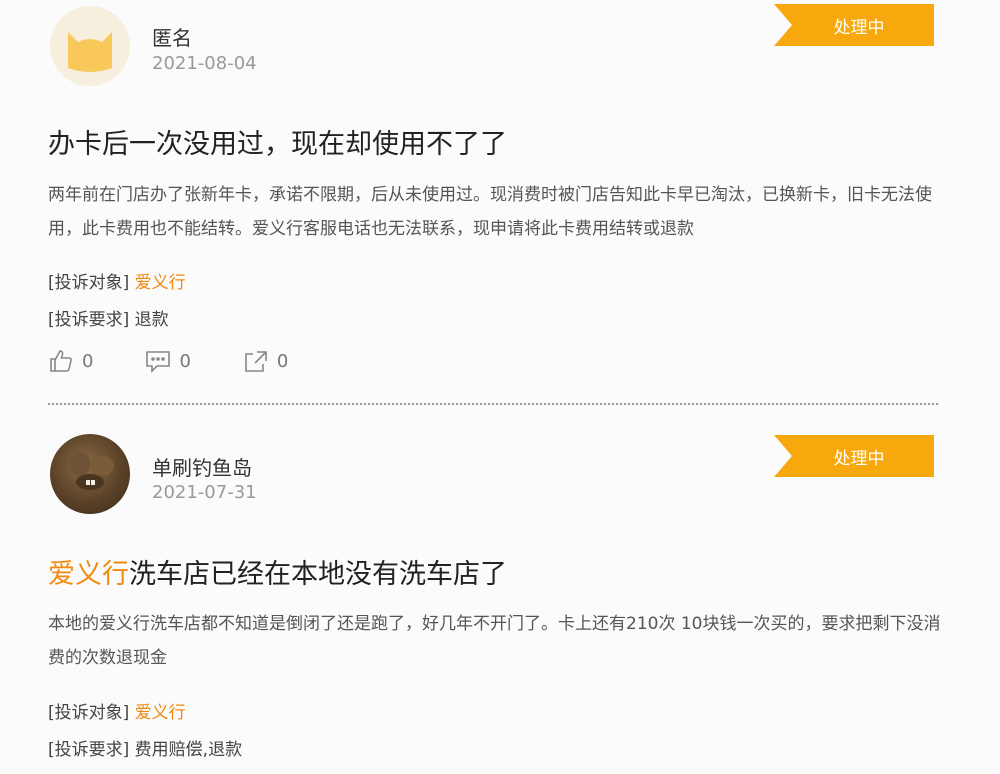  Describe the element at coordinates (204, 492) in the screenshot. I see `post-date: 2021-07-31` at that location.